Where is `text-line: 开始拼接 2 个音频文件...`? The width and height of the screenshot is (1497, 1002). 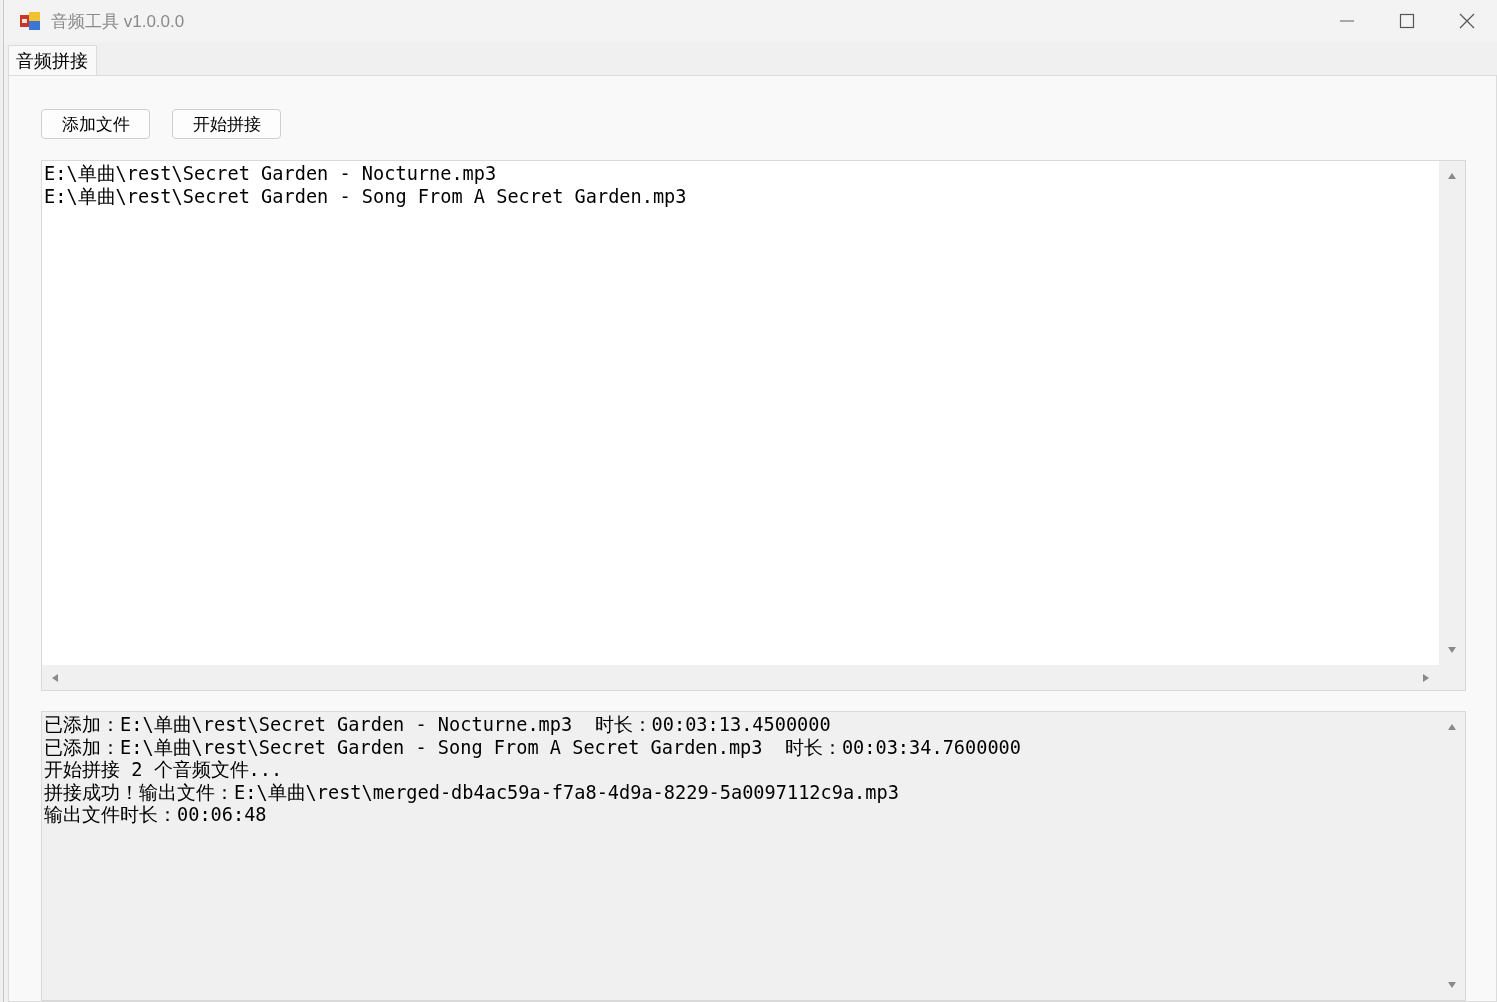
text-line: 开始拼接 2 个音频文件... is located at coordinates (164, 770).